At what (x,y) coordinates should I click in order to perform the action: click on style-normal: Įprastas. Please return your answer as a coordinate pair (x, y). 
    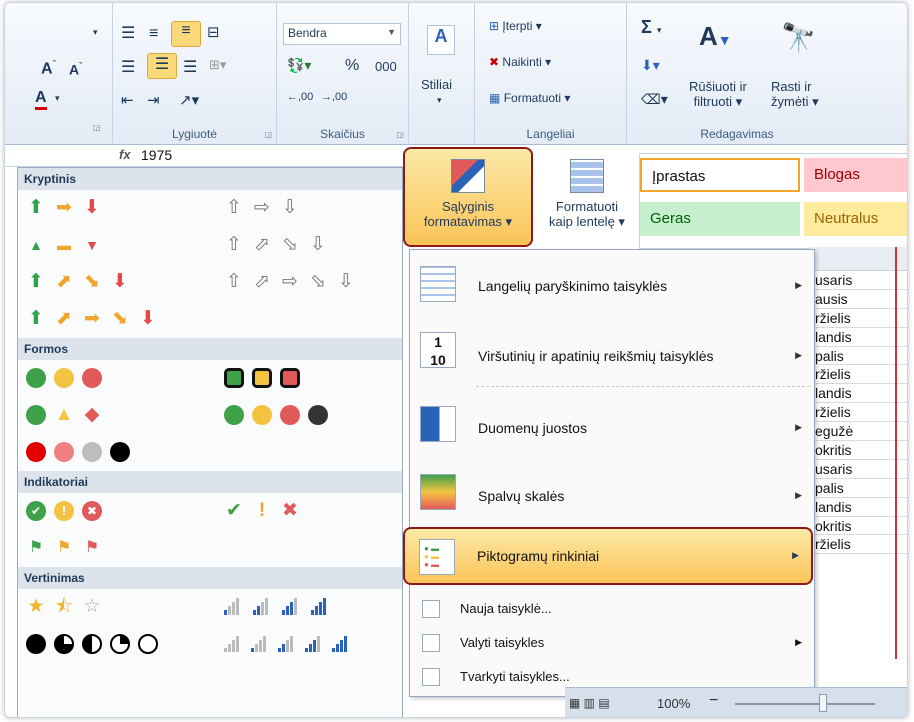
    Looking at the image, I should click on (720, 175).